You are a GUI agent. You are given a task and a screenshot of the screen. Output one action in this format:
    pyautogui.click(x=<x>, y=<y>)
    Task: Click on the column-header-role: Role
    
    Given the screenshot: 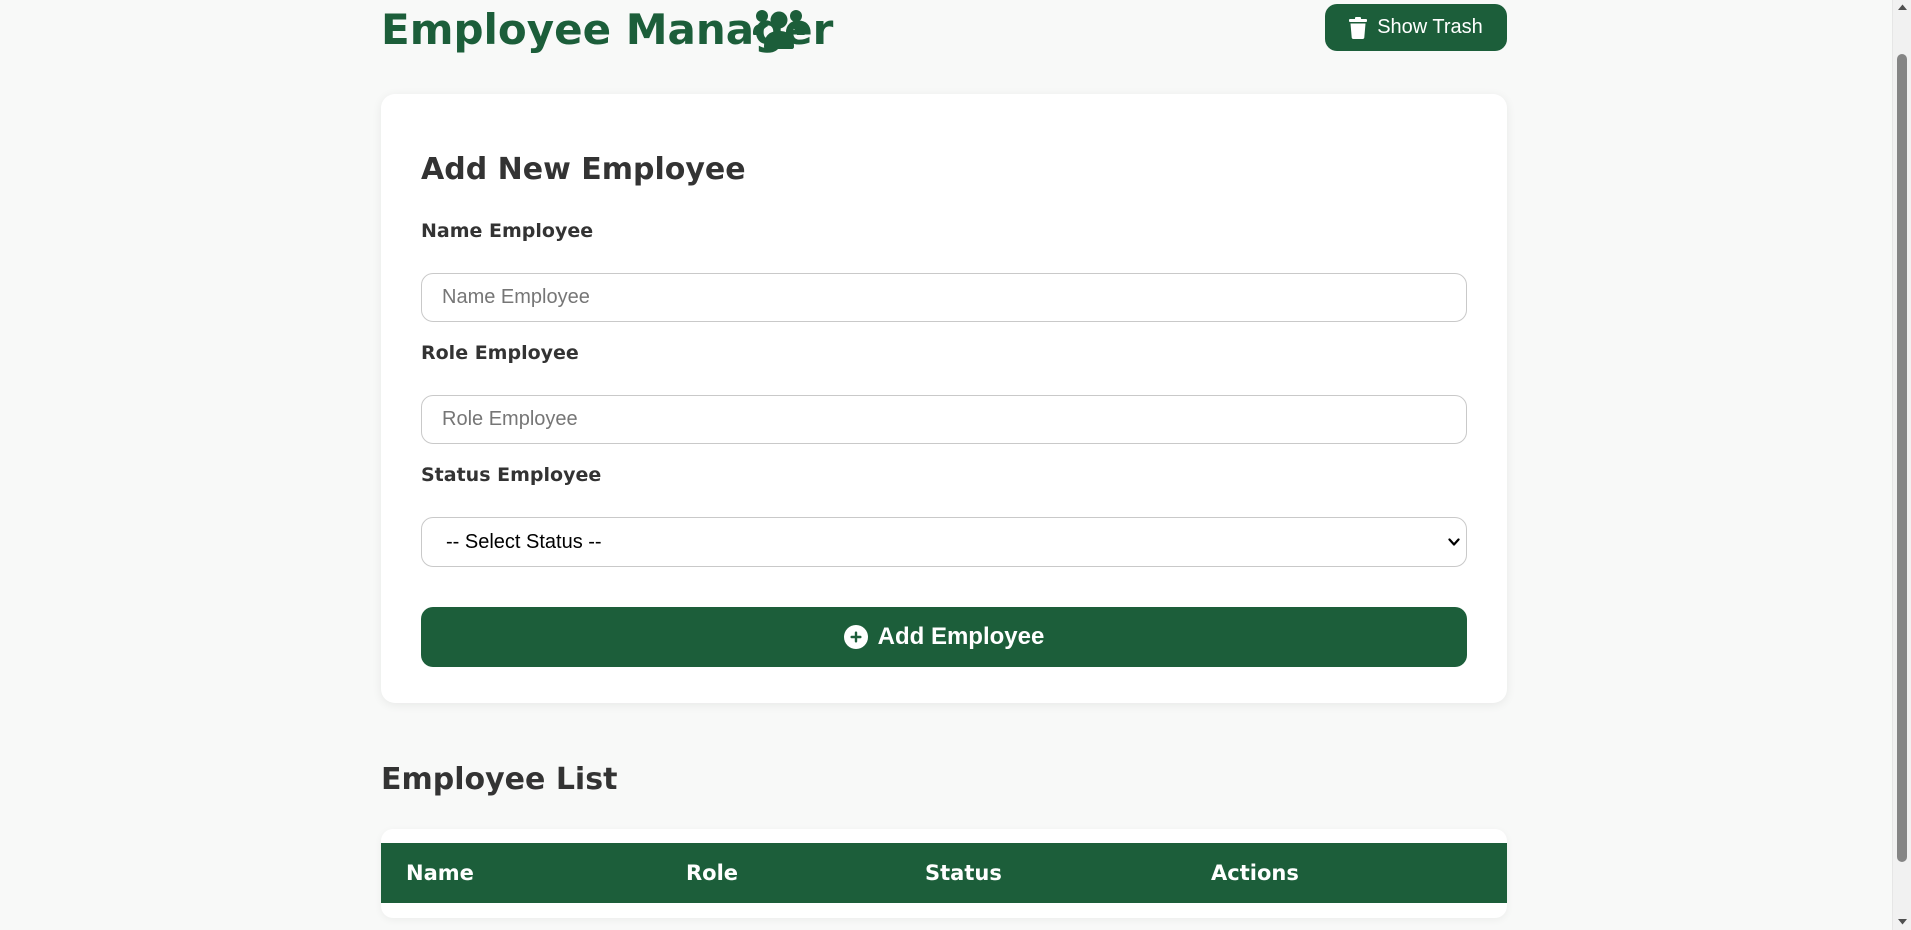 What is the action you would take?
    pyautogui.click(x=712, y=873)
    